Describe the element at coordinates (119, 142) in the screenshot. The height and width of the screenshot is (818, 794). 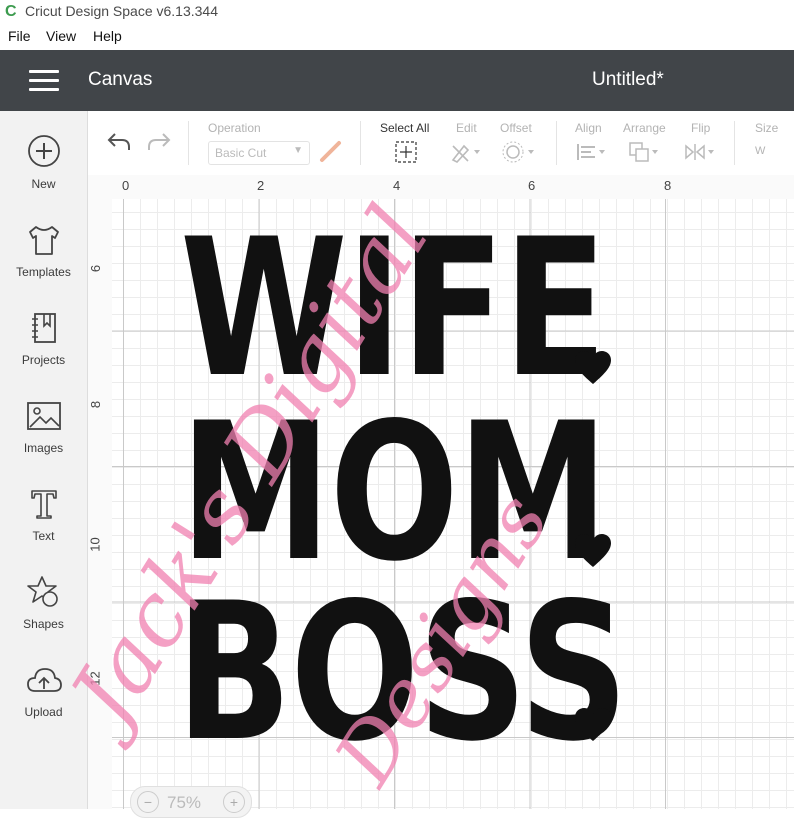
I see `undo-icon` at that location.